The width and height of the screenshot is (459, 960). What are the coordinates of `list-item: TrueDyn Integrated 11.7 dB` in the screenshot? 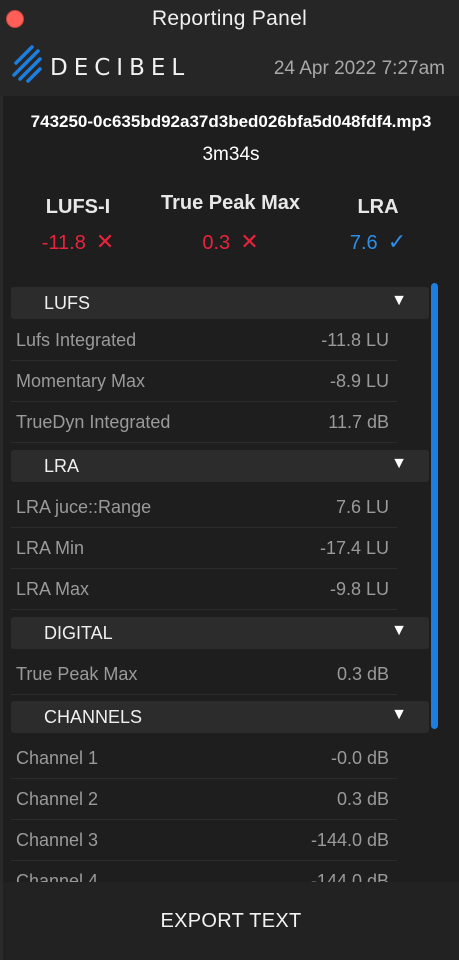 It's located at (204, 422).